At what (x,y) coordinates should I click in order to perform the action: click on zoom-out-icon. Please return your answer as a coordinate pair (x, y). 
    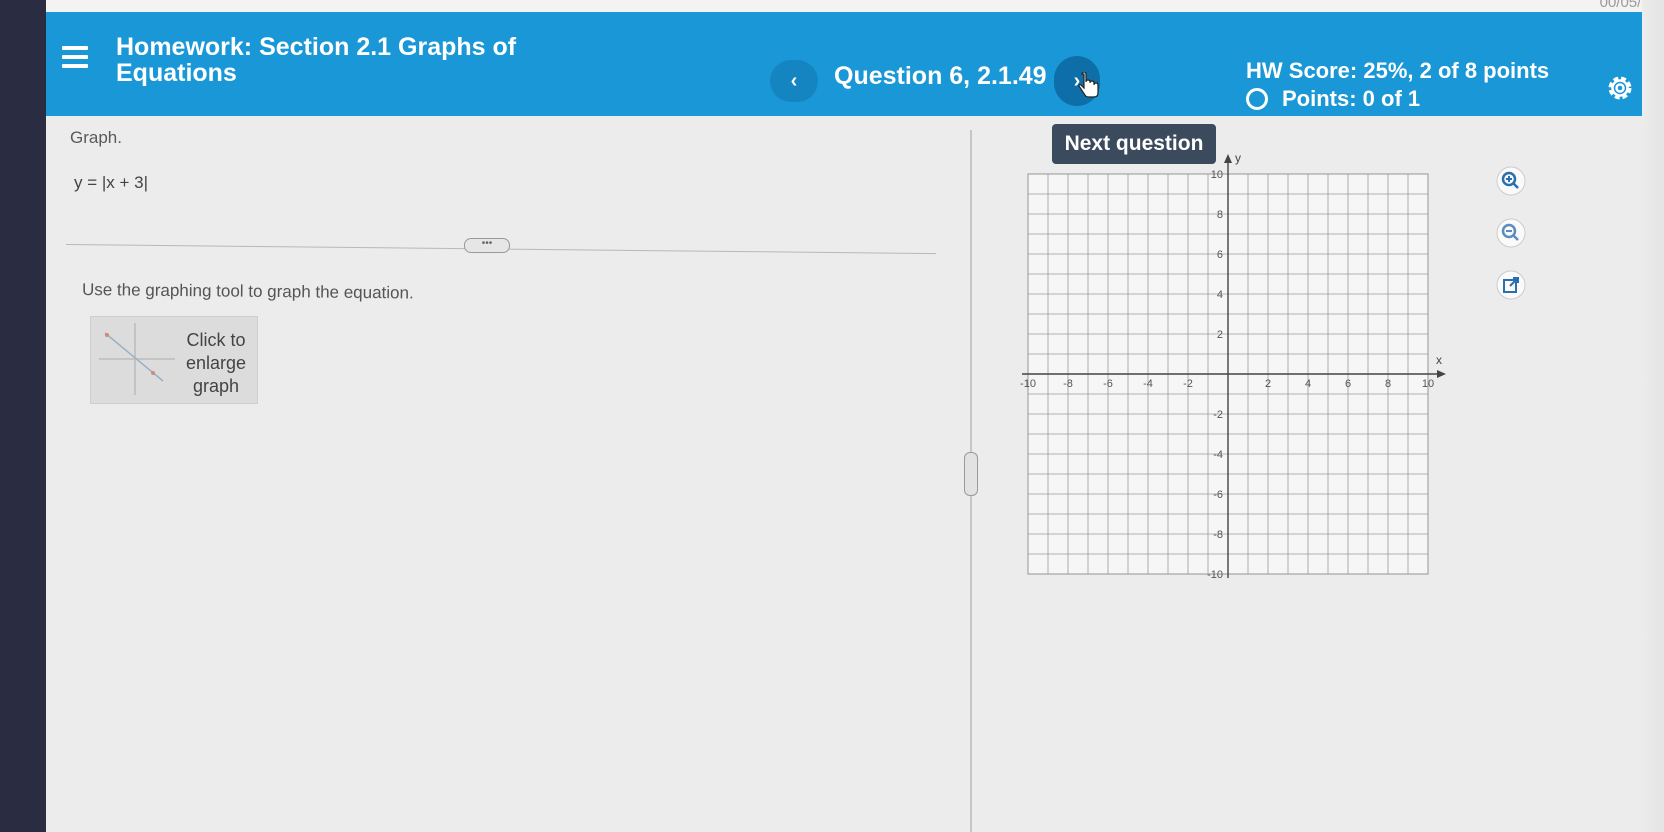
    Looking at the image, I should click on (1511, 233).